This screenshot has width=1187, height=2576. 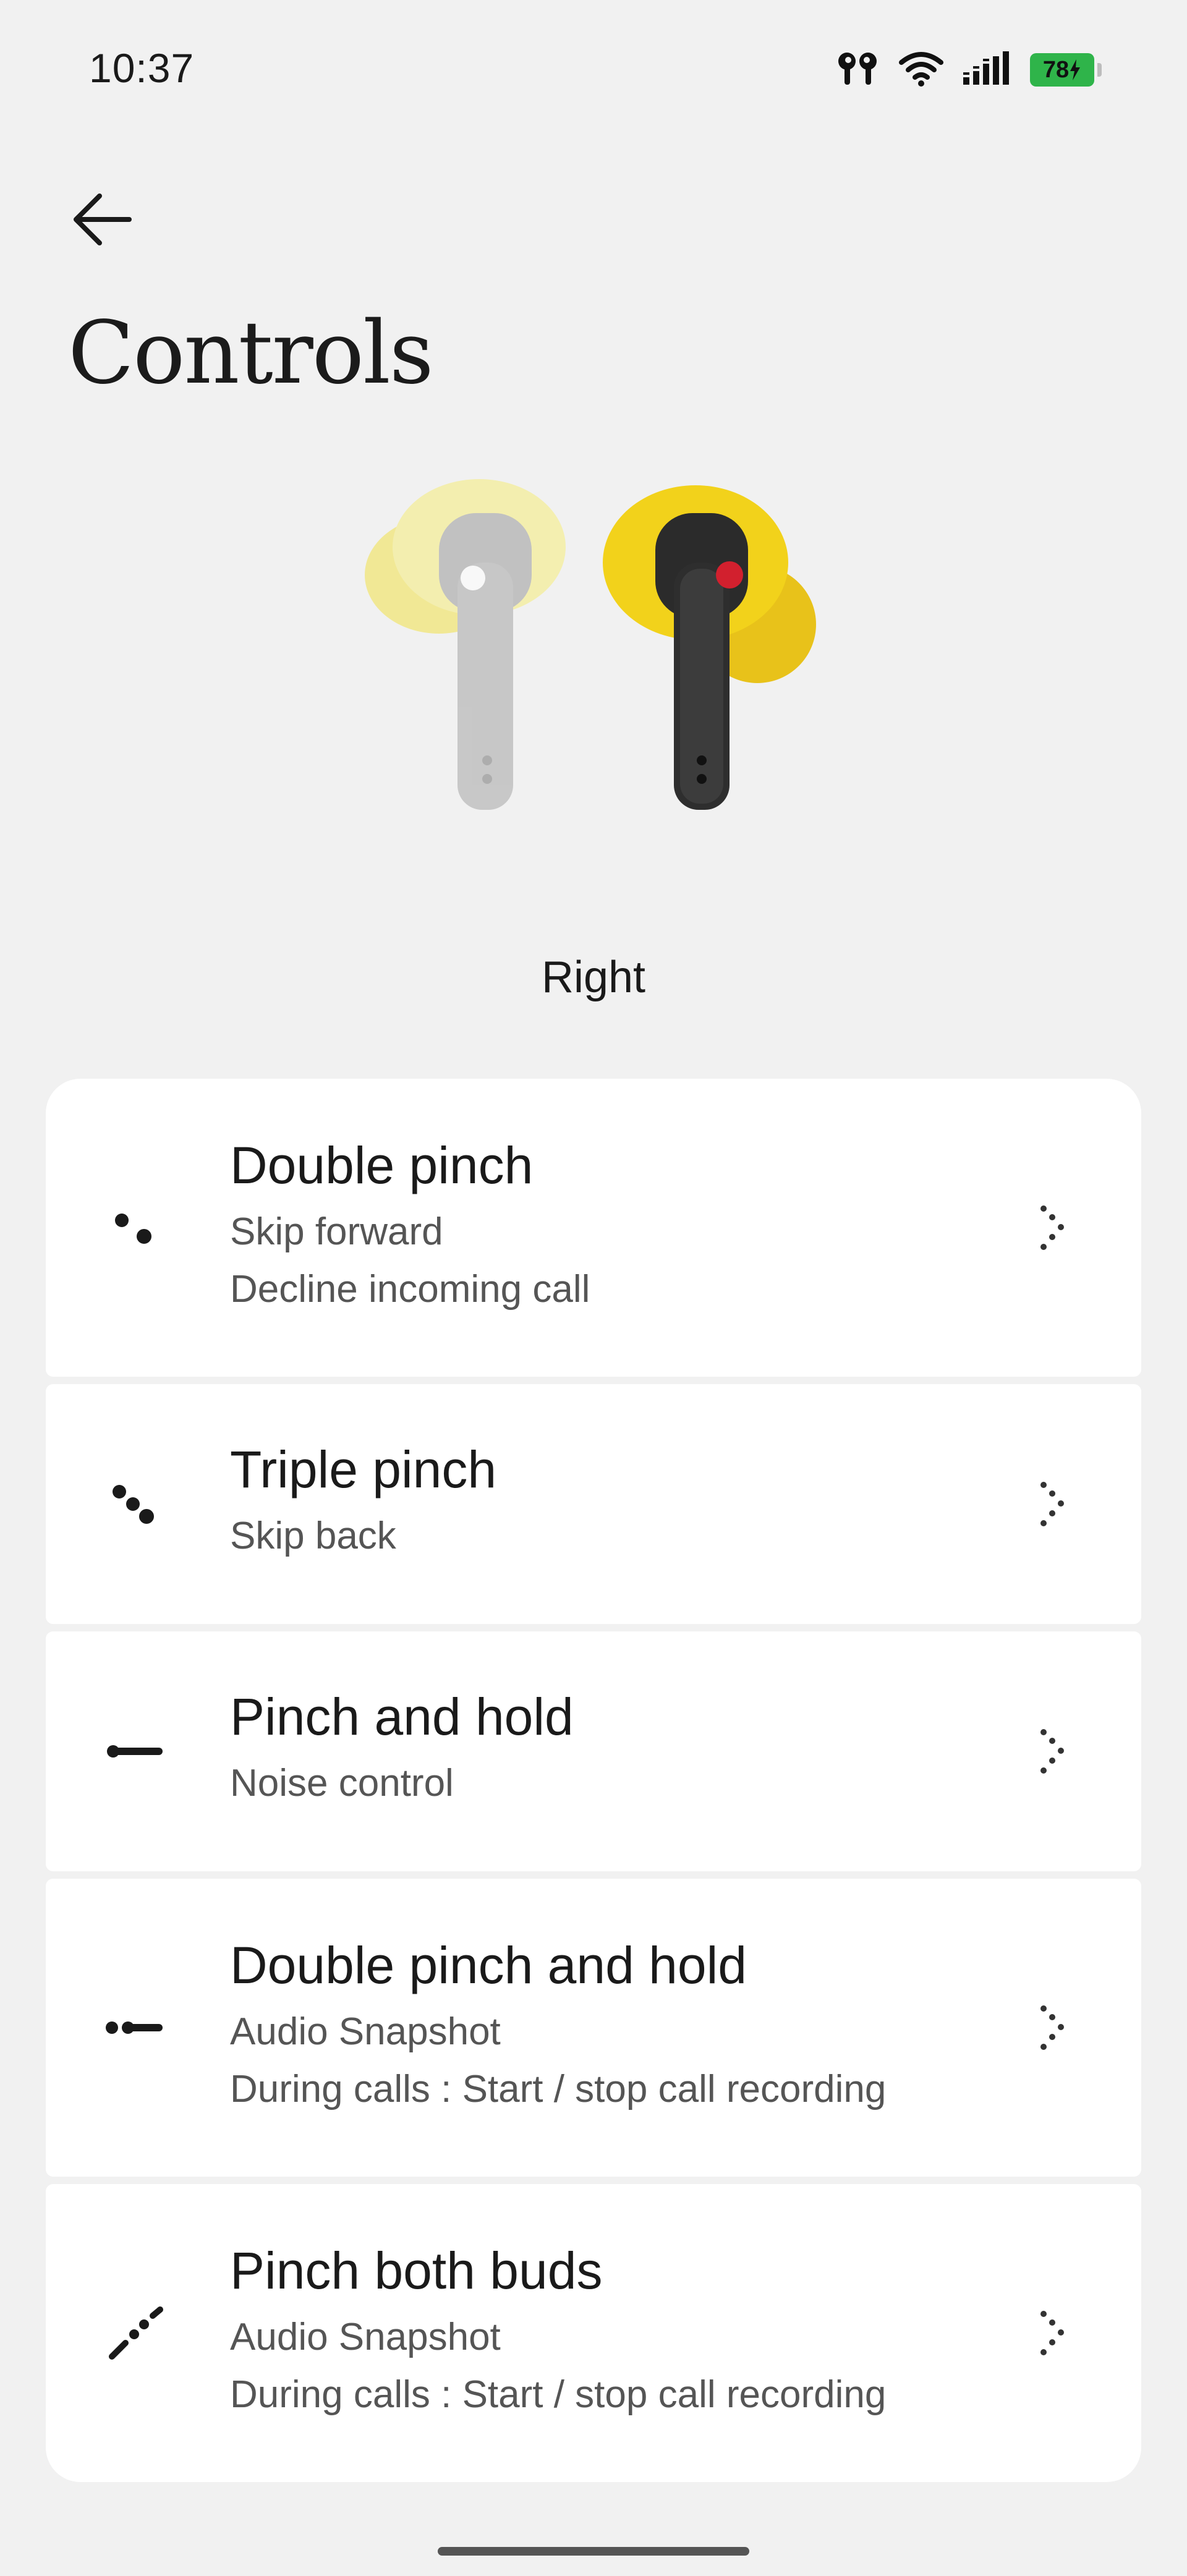 I want to click on double-pinch-icon, so click(x=136, y=1228).